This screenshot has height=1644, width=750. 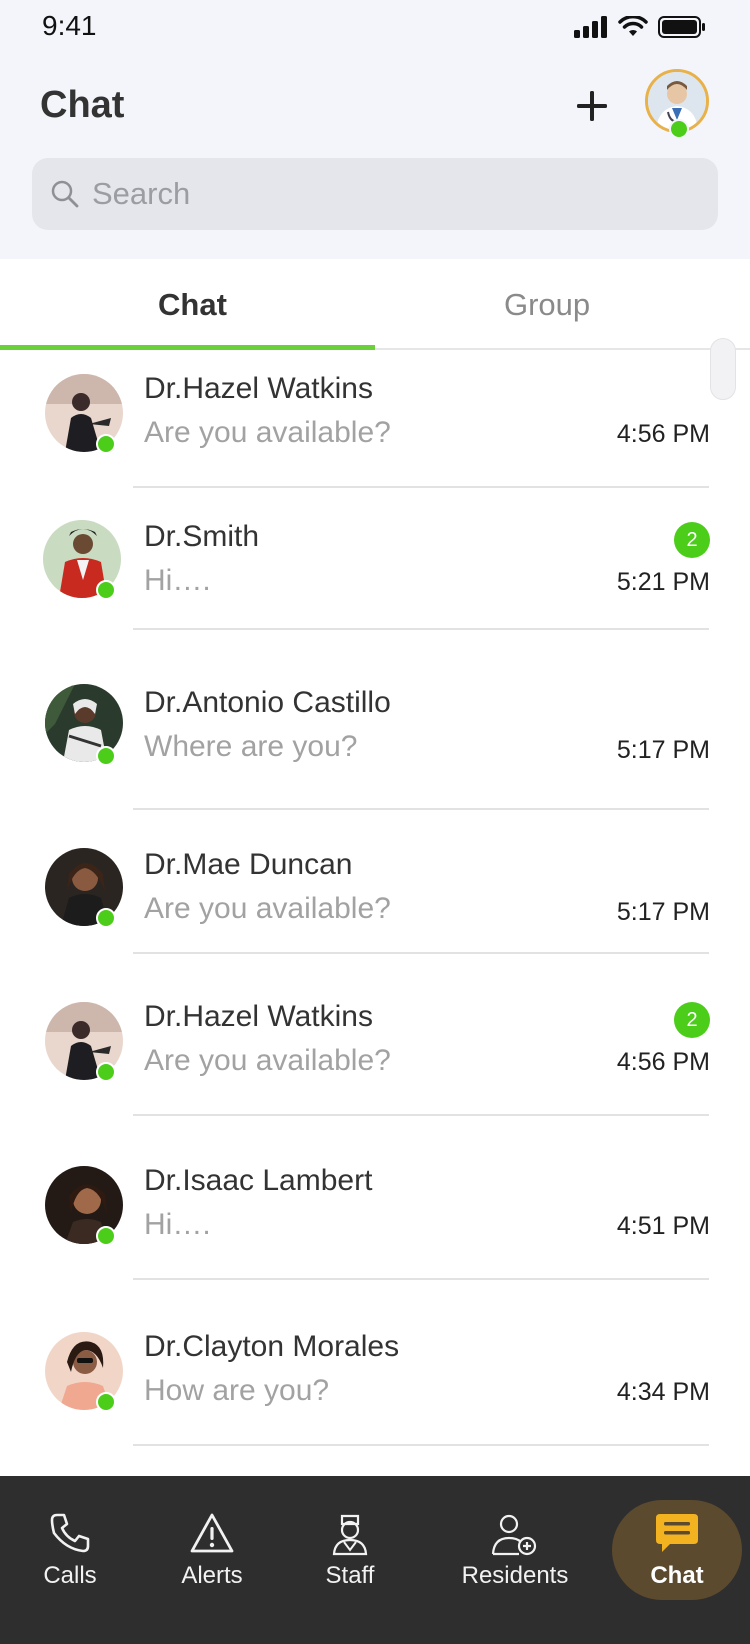 I want to click on chat-preview: Where are you?, so click(x=251, y=746).